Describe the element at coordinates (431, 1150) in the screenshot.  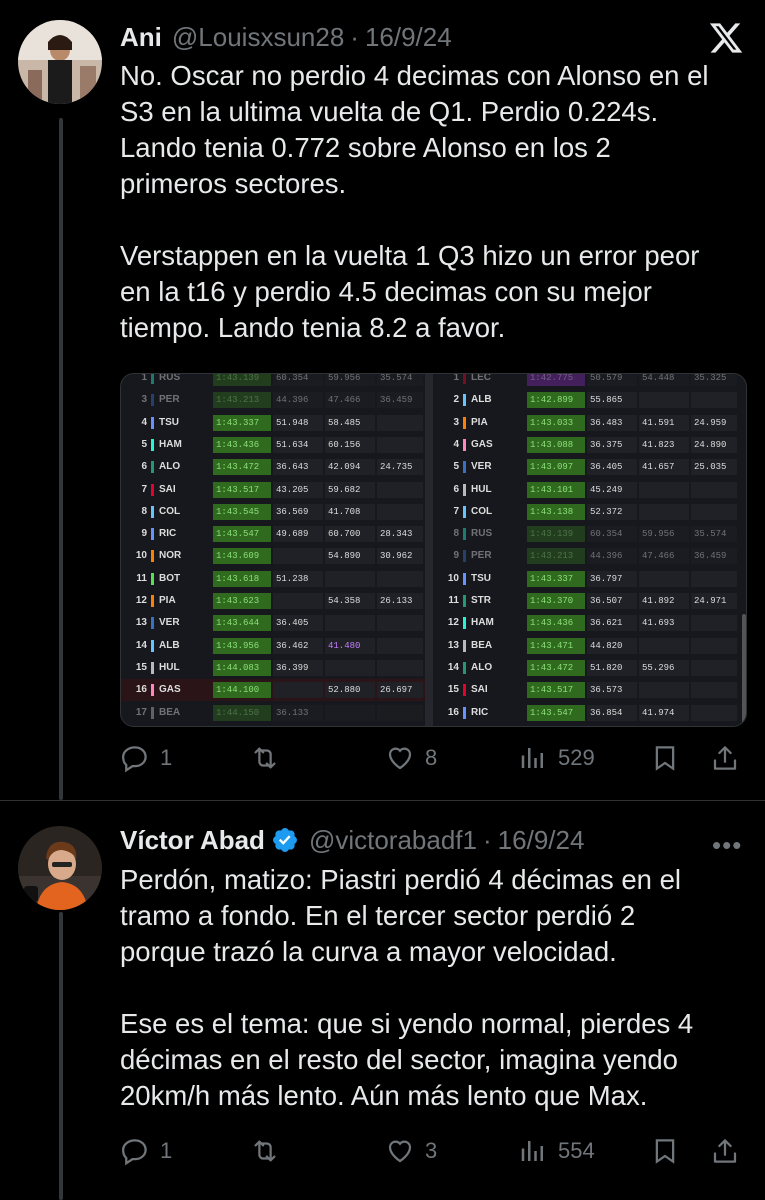
I see `like-count: 3` at that location.